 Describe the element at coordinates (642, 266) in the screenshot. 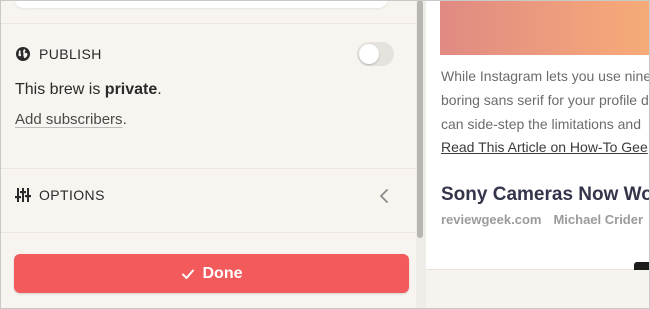

I see `dark-element-fragment` at that location.